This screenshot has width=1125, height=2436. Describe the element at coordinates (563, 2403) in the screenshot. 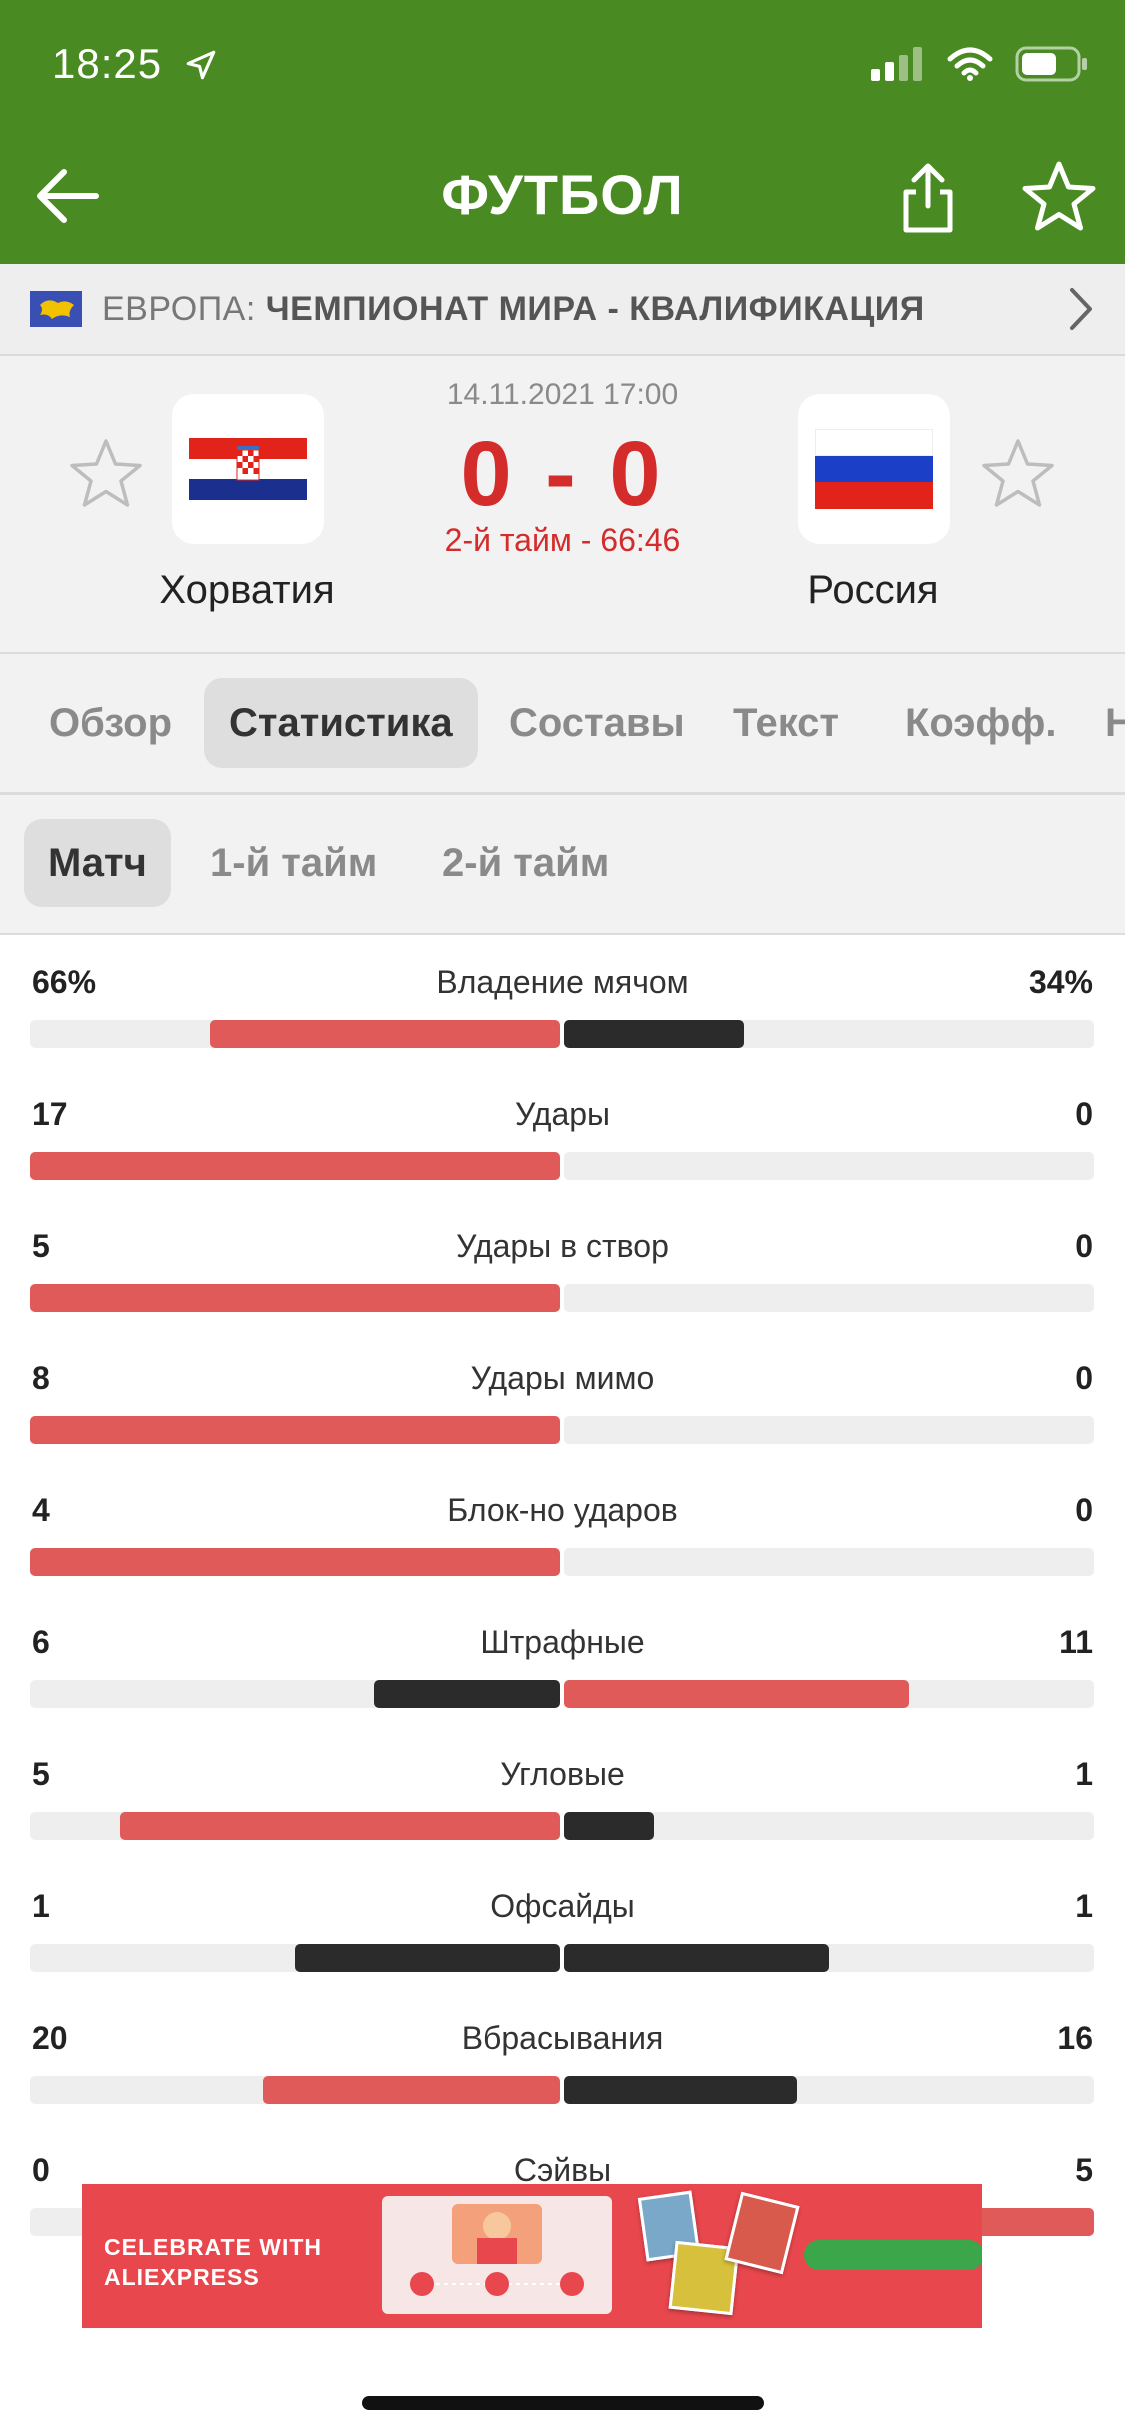

I see `home-indicator` at that location.